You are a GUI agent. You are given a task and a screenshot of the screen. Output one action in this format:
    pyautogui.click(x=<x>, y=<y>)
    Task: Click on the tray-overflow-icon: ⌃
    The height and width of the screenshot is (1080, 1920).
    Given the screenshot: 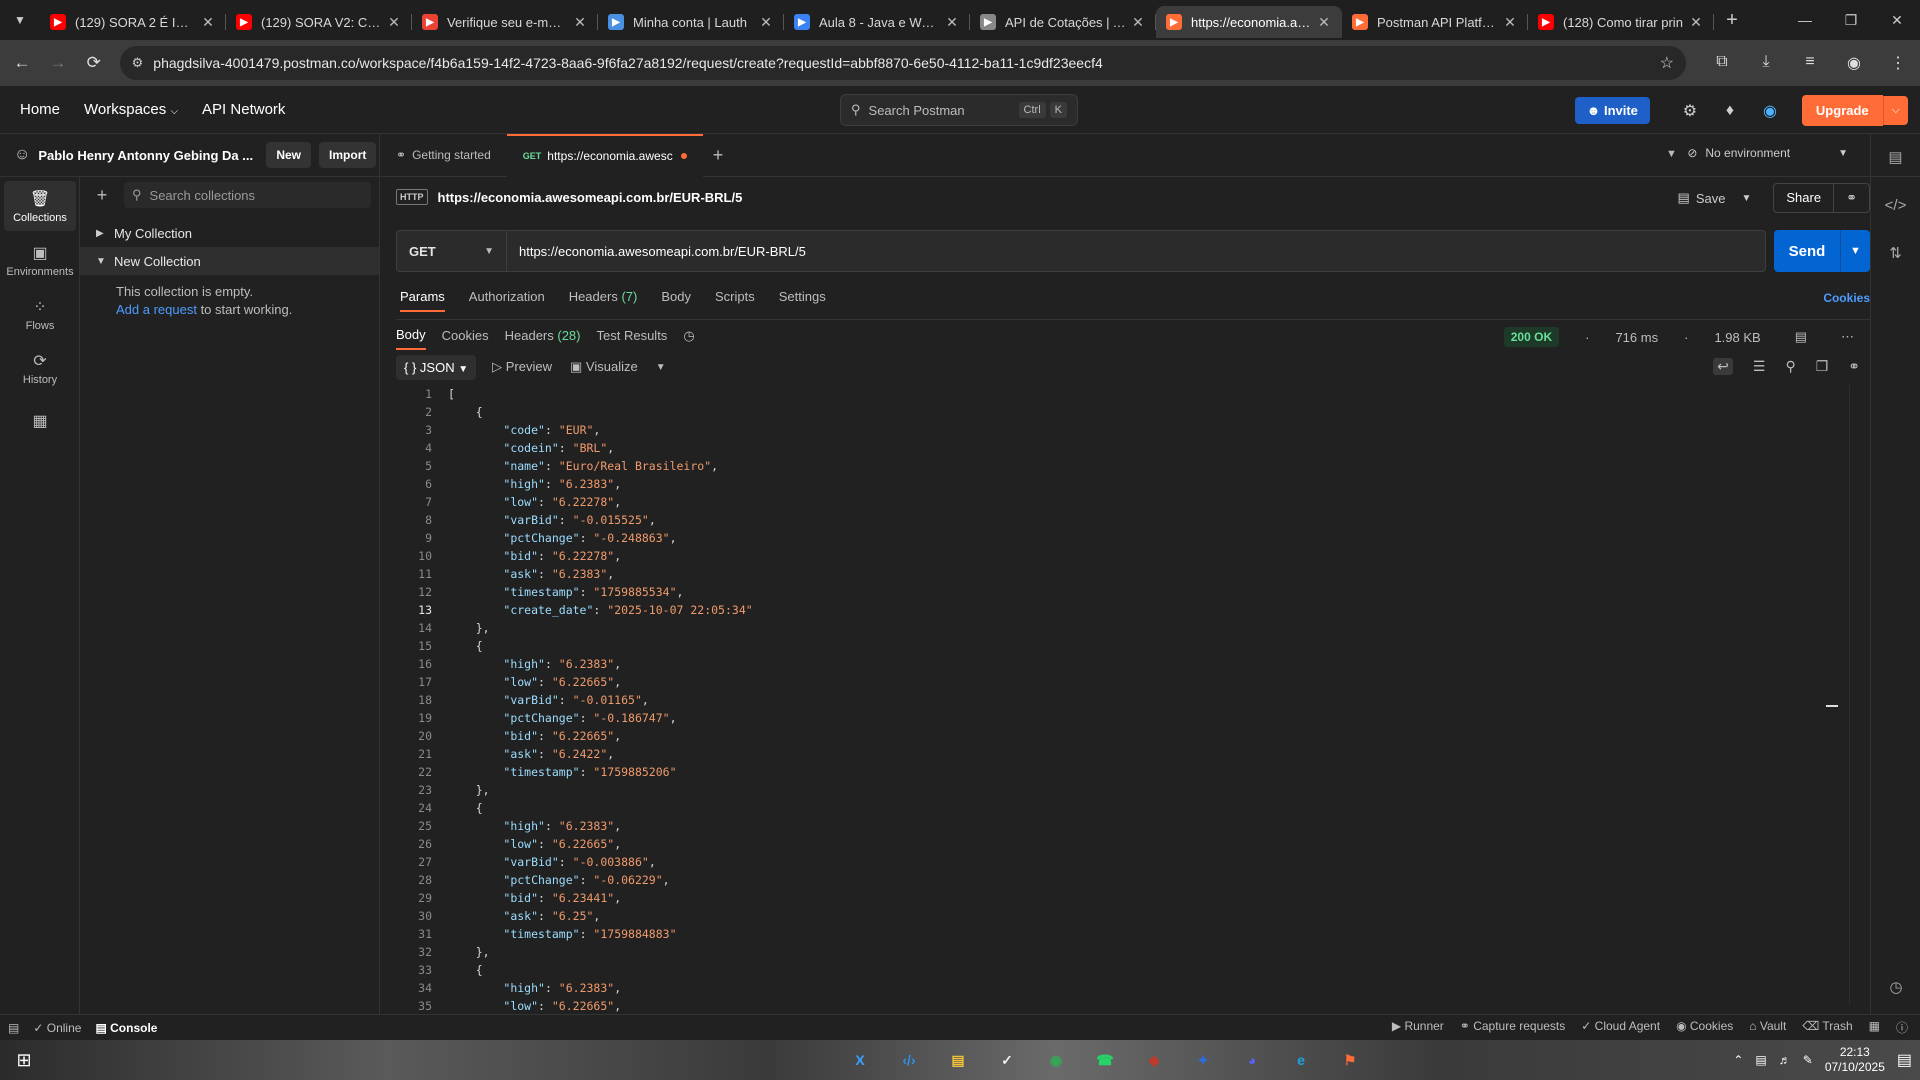 What is the action you would take?
    pyautogui.click(x=1738, y=1060)
    